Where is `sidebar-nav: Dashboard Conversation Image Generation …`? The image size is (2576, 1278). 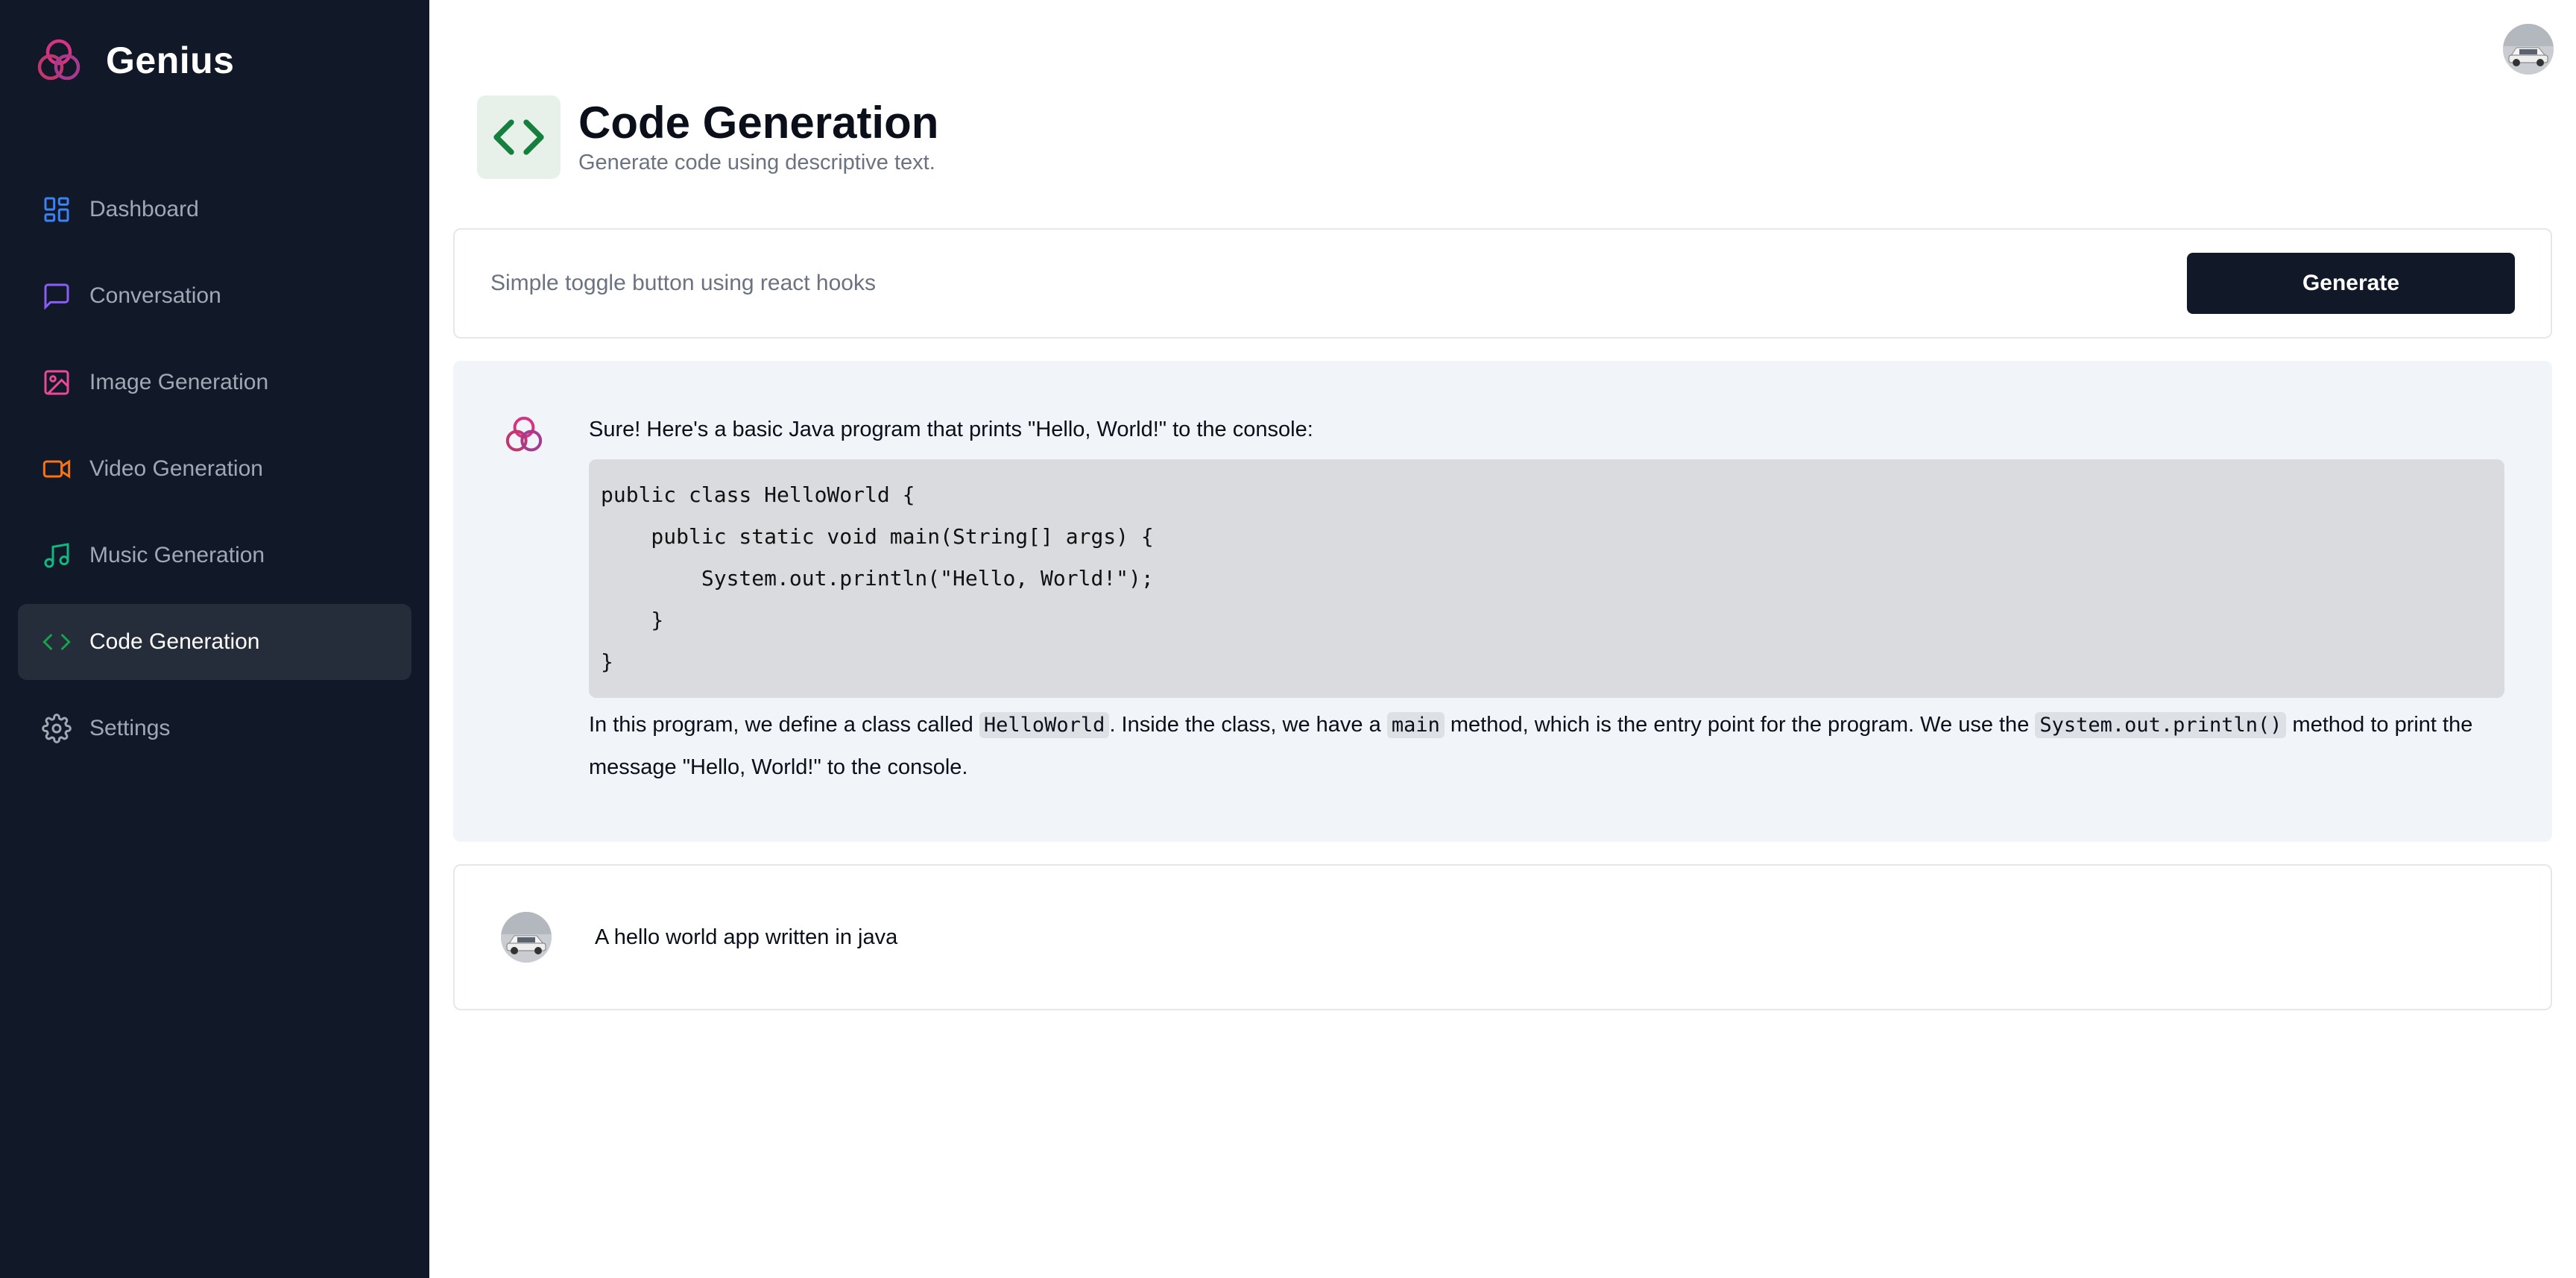
sidebar-nav: Dashboard Conversation Image Generation … is located at coordinates (214, 469).